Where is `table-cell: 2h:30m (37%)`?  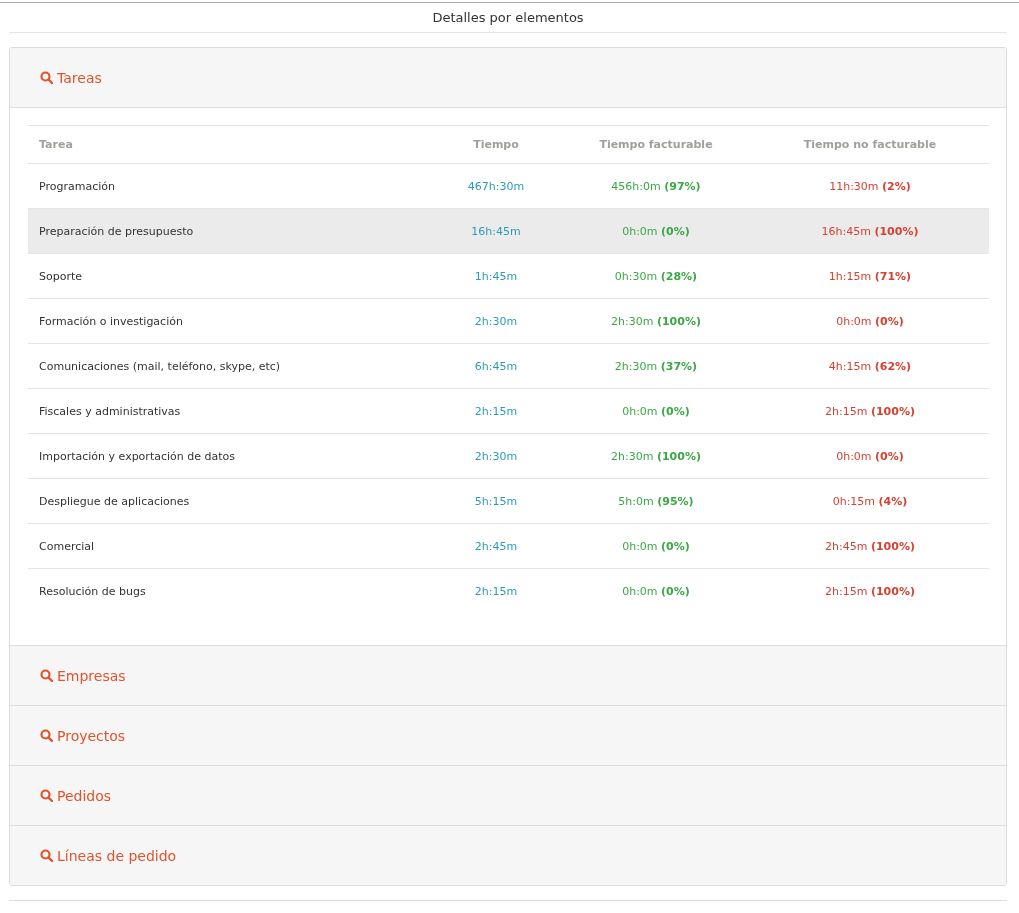
table-cell: 2h:30m (37%) is located at coordinates (656, 366).